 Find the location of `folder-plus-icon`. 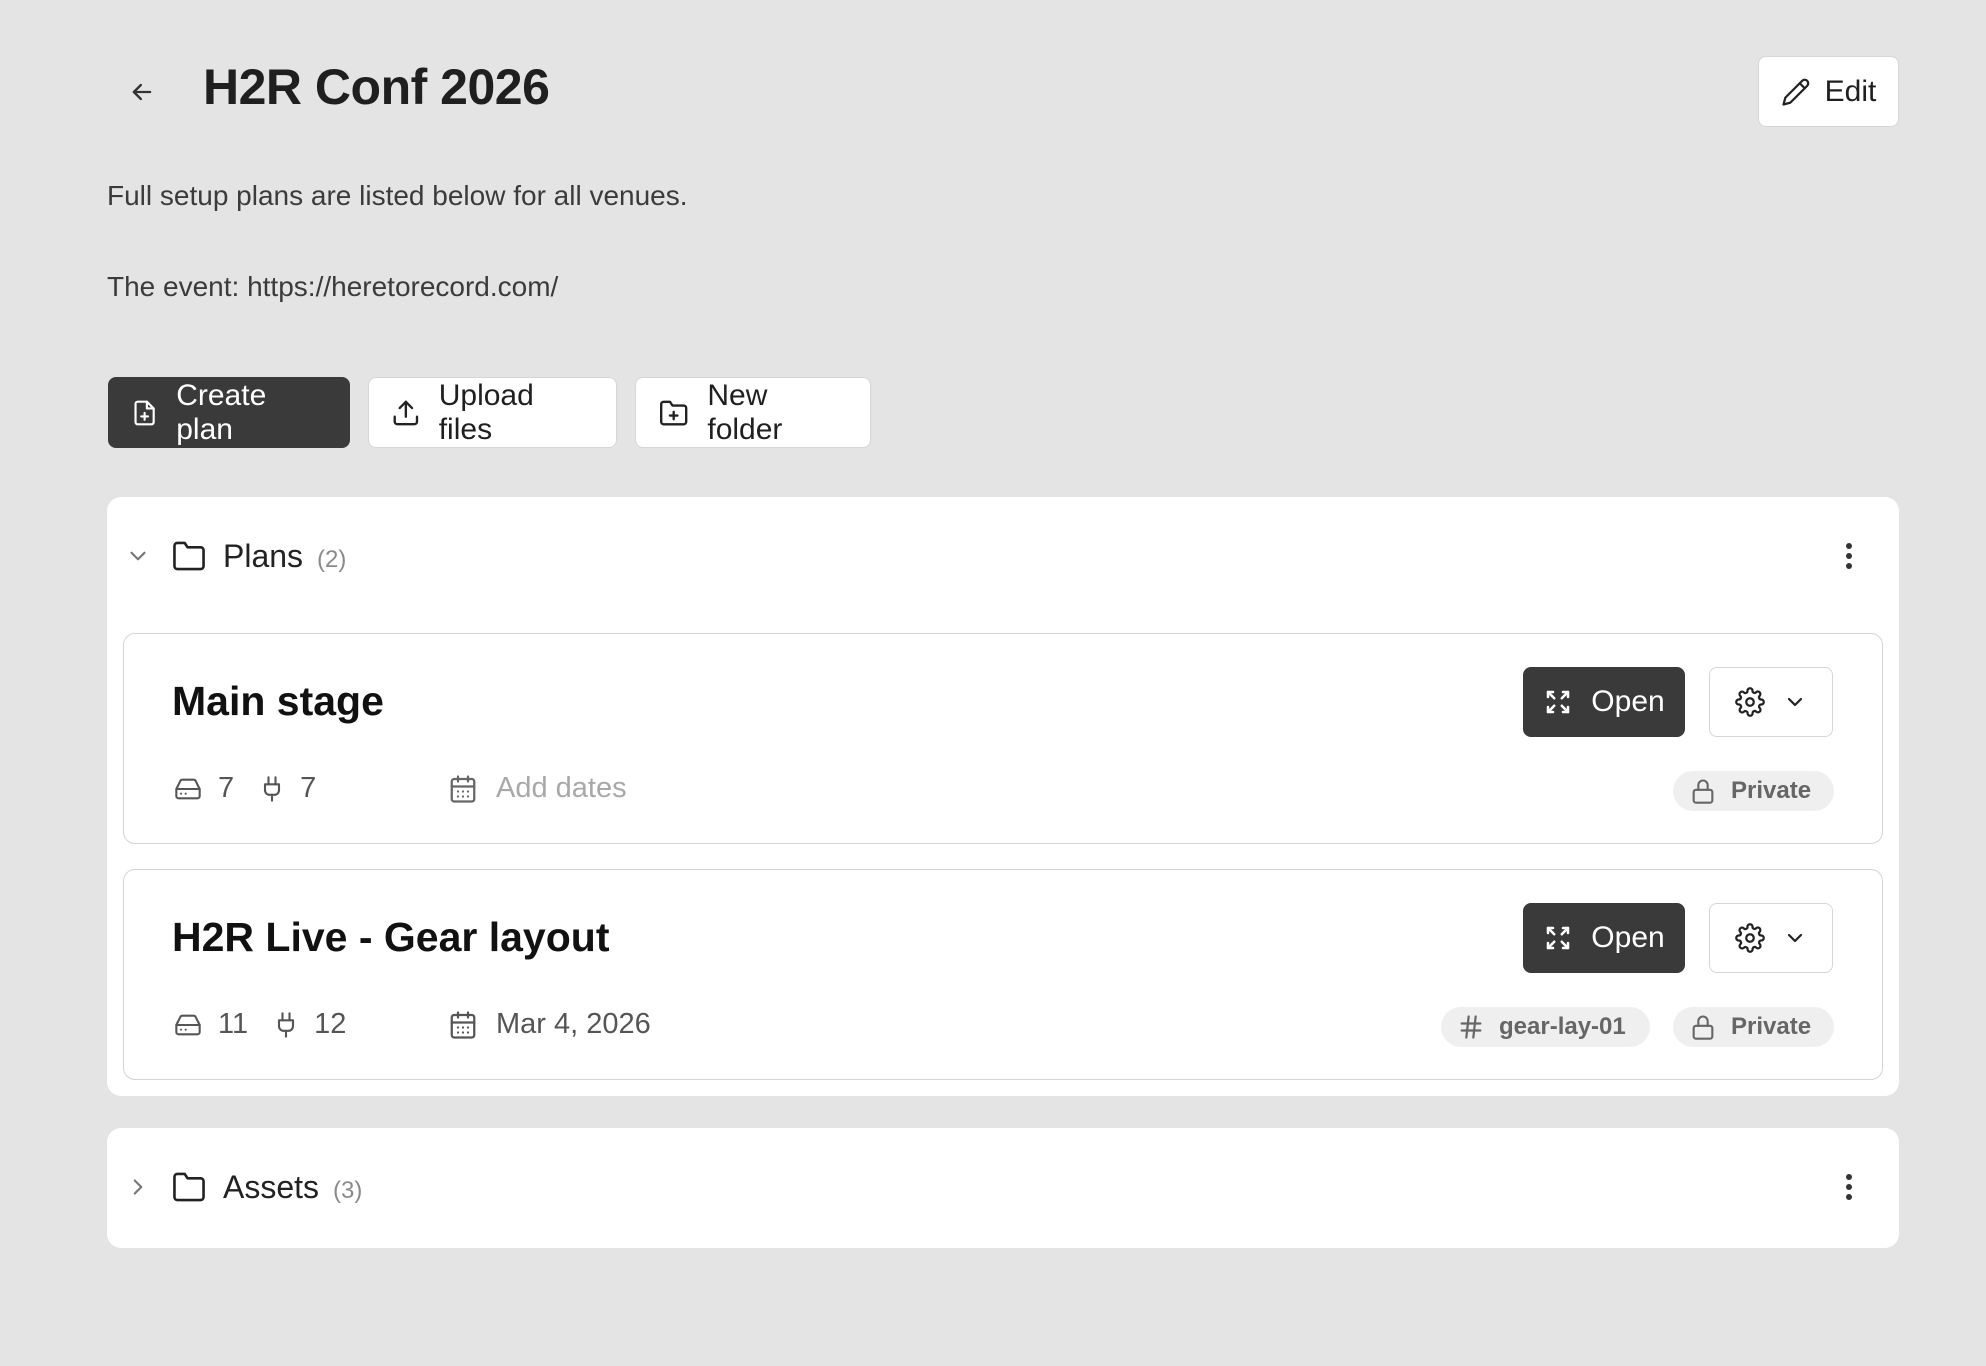

folder-plus-icon is located at coordinates (674, 412).